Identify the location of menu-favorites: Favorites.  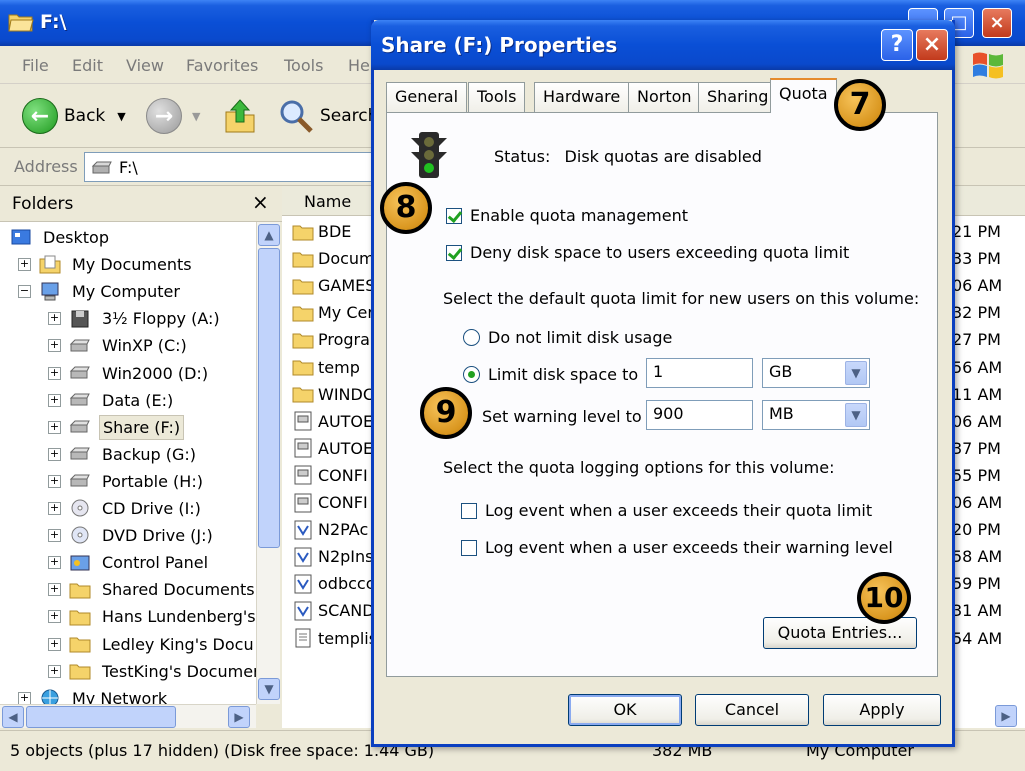
(222, 65).